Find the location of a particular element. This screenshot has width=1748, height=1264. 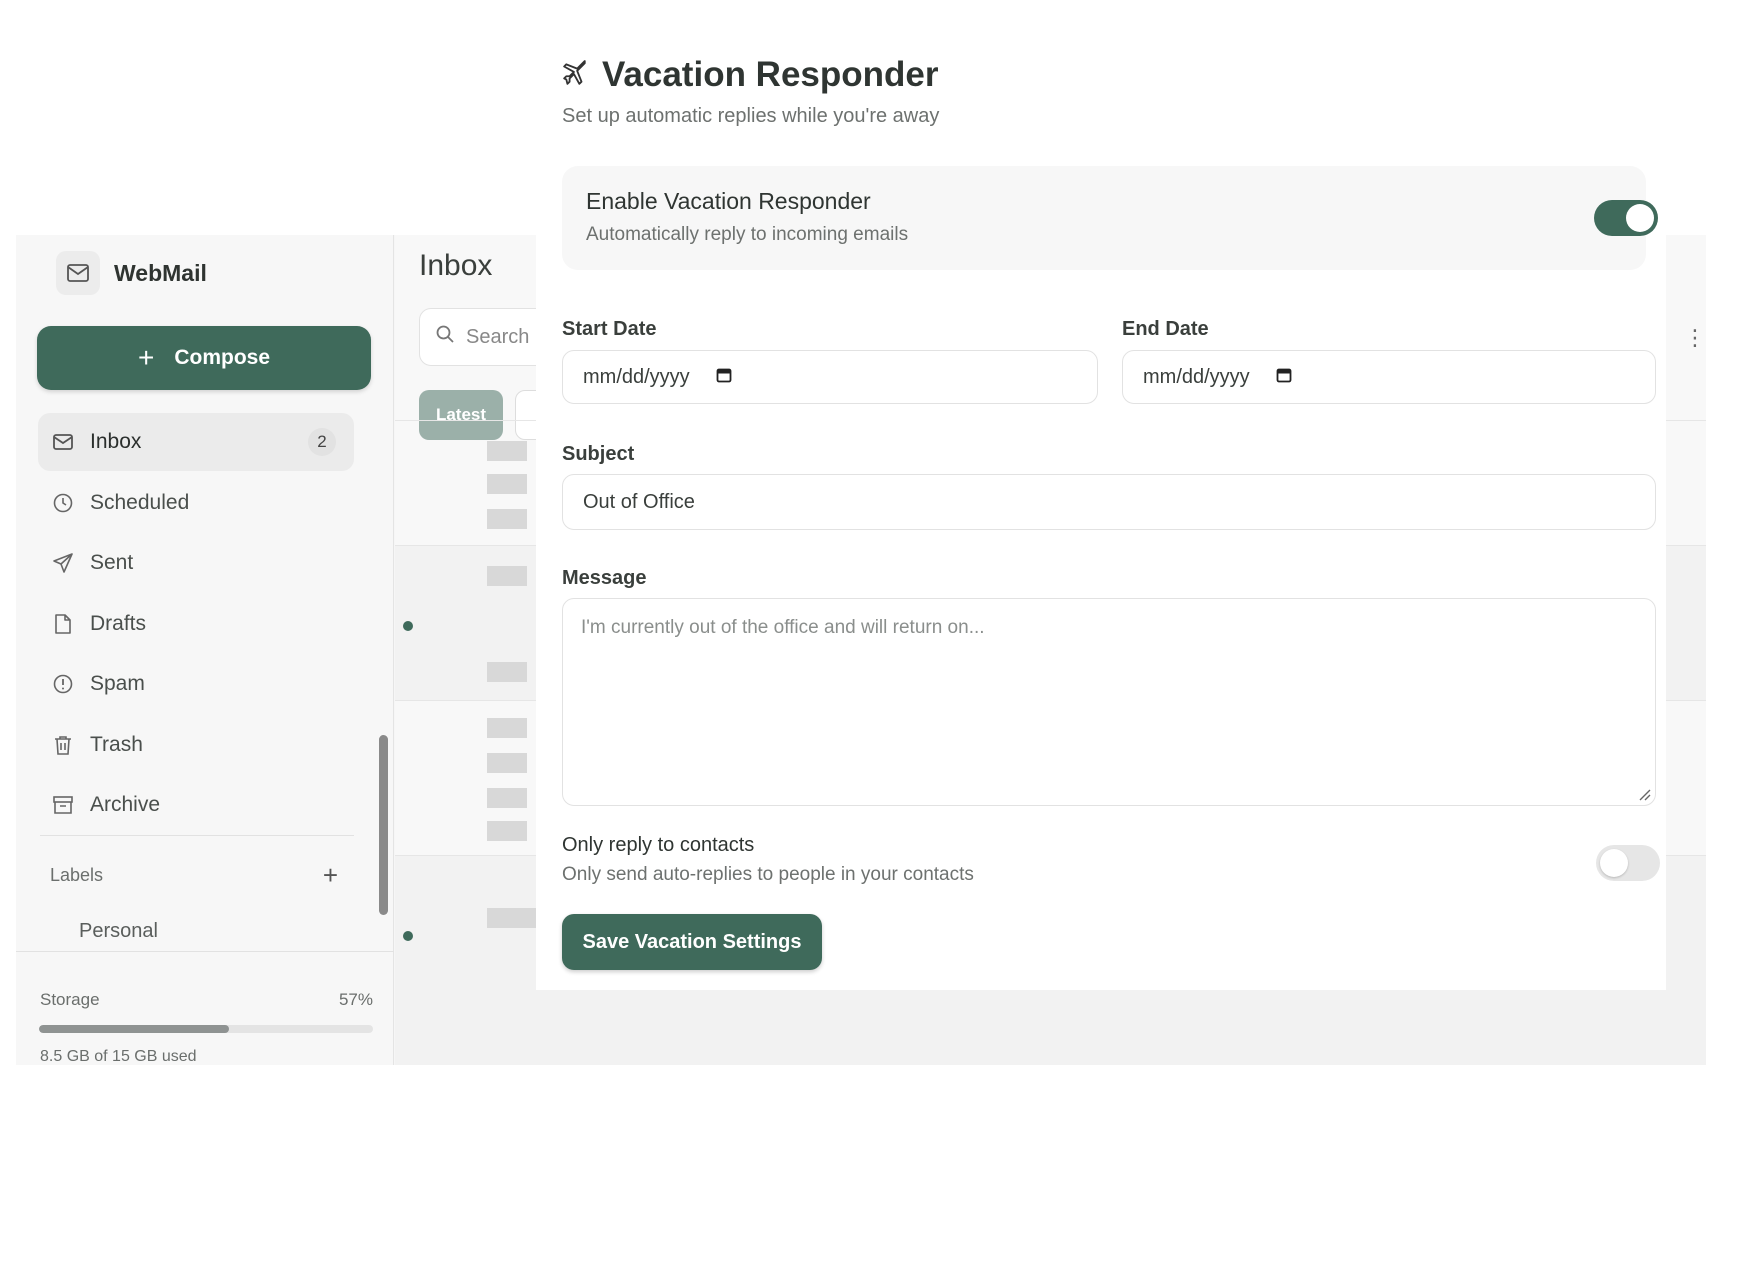

start-date-input: mm/dd/yyyy is located at coordinates (830, 377).